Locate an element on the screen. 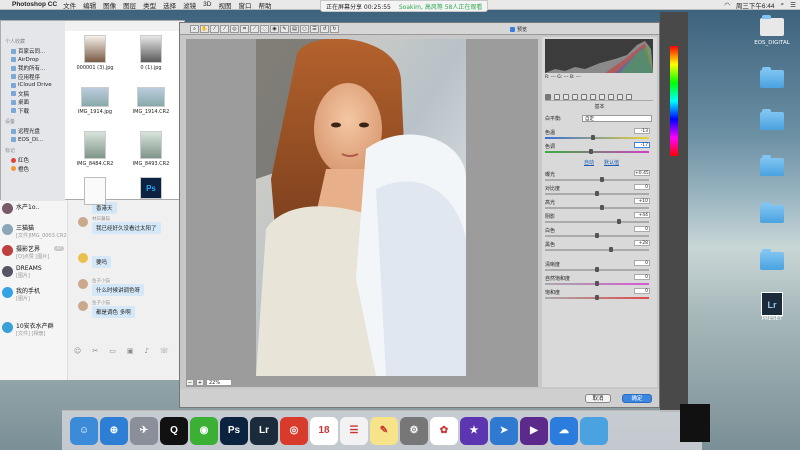 The image size is (800, 450). dock-app-safari: ⊕ is located at coordinates (114, 430).